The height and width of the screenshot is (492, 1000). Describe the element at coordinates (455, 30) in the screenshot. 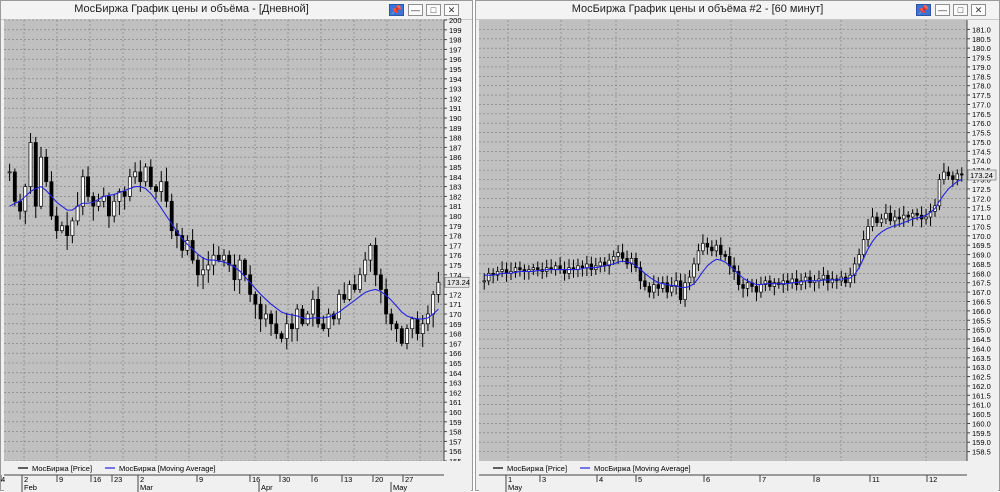

I see `y-tick-label: 199` at that location.